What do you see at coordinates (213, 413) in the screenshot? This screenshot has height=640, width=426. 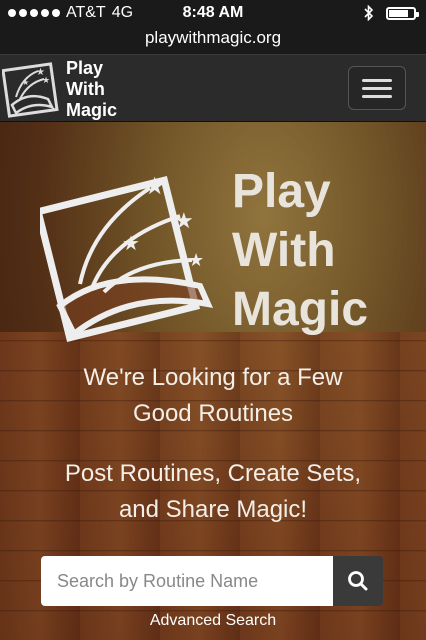 I see `tagline-routines-line-2: Good Routines` at bounding box center [213, 413].